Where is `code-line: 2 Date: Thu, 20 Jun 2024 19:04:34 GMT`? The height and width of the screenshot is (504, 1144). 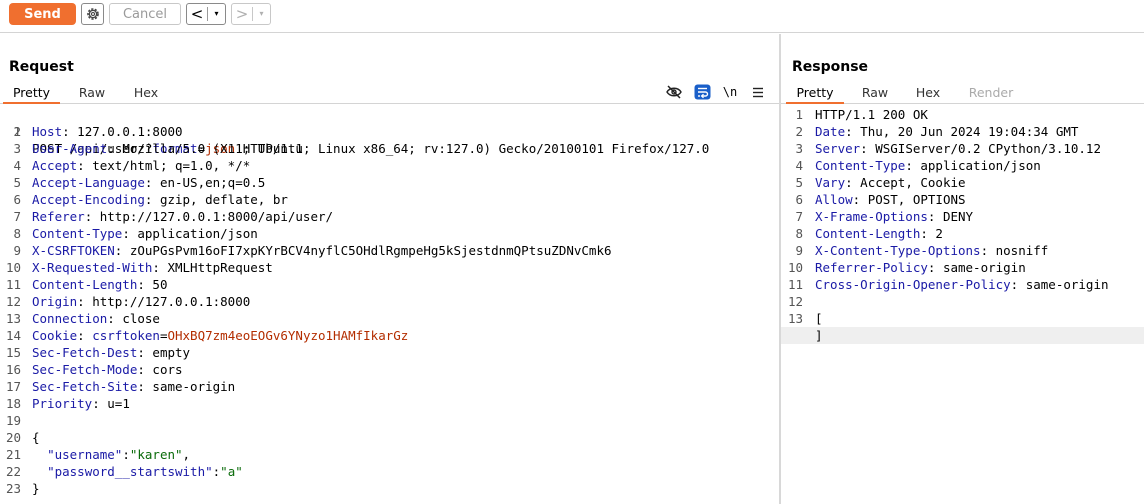 code-line: 2 Date: Thu, 20 Jun 2024 19:04:34 GMT is located at coordinates (962, 131).